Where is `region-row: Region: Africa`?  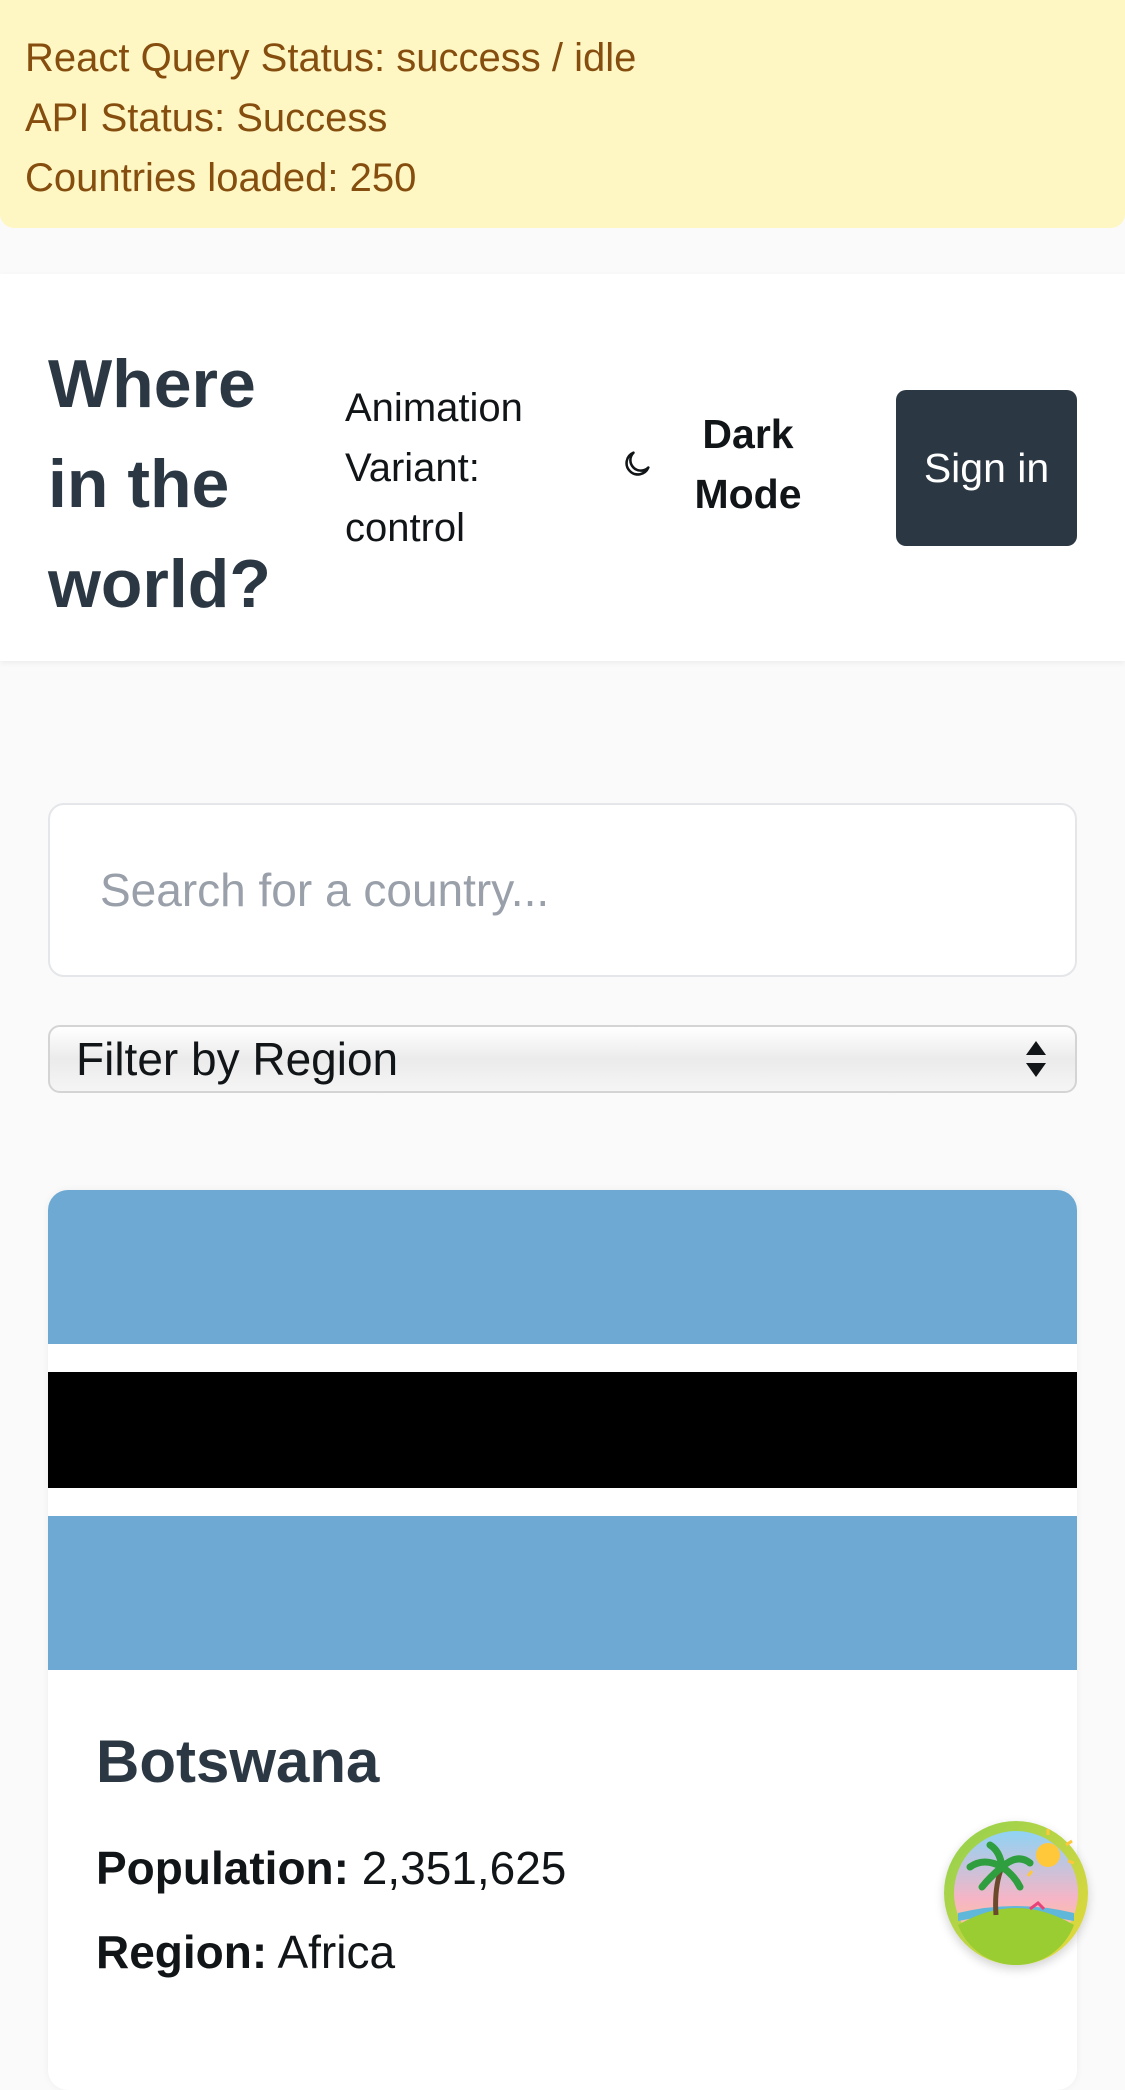
region-row: Region: Africa is located at coordinates (562, 1952).